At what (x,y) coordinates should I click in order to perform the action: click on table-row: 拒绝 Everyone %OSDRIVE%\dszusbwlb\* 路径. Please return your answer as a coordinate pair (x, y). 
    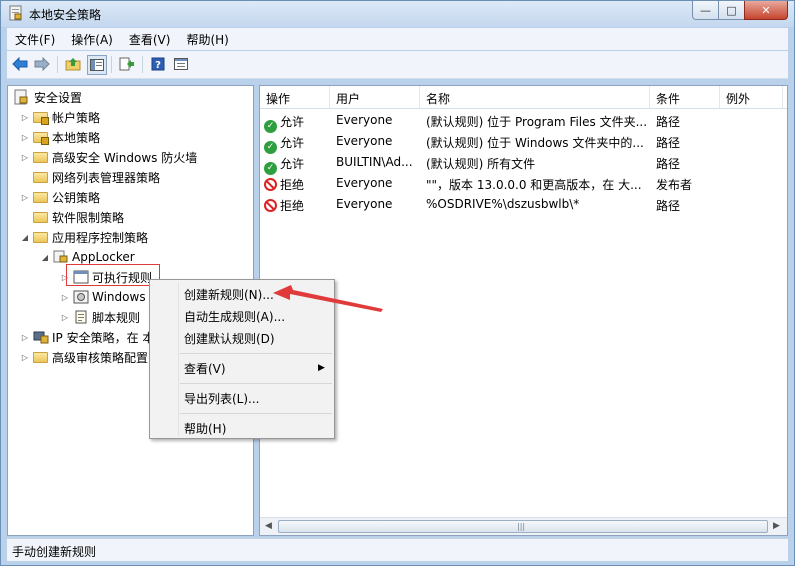
    Looking at the image, I should click on (523, 204).